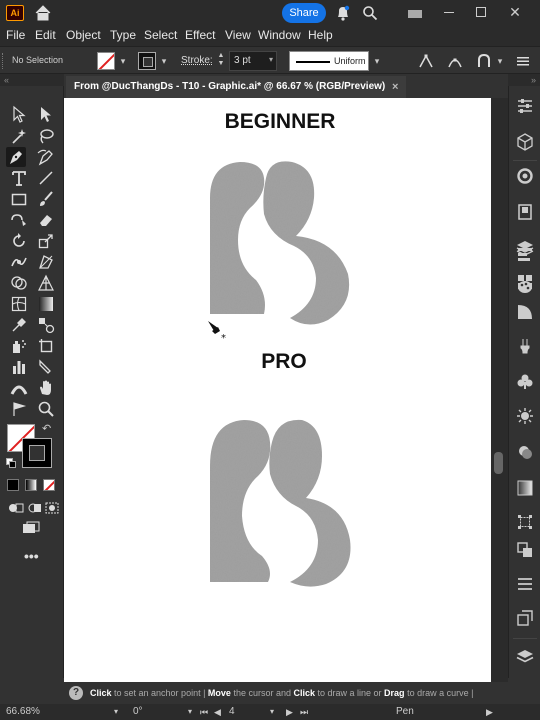  I want to click on last-artboard-icon: ⏭, so click(304, 712).